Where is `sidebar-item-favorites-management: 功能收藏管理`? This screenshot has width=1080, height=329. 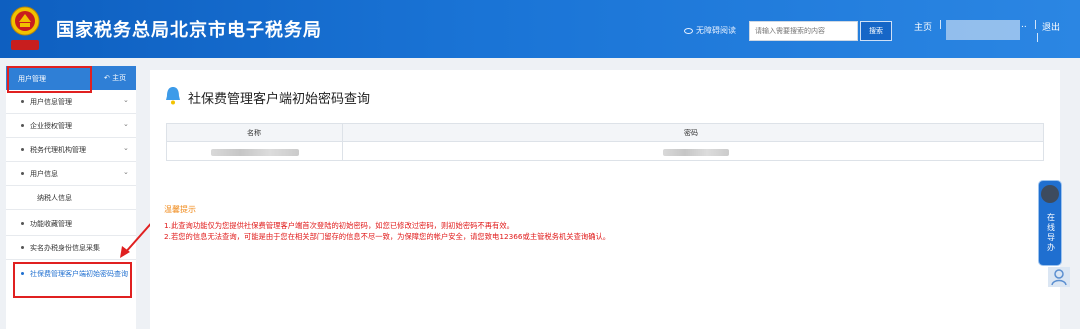 sidebar-item-favorites-management: 功能收藏管理 is located at coordinates (71, 224).